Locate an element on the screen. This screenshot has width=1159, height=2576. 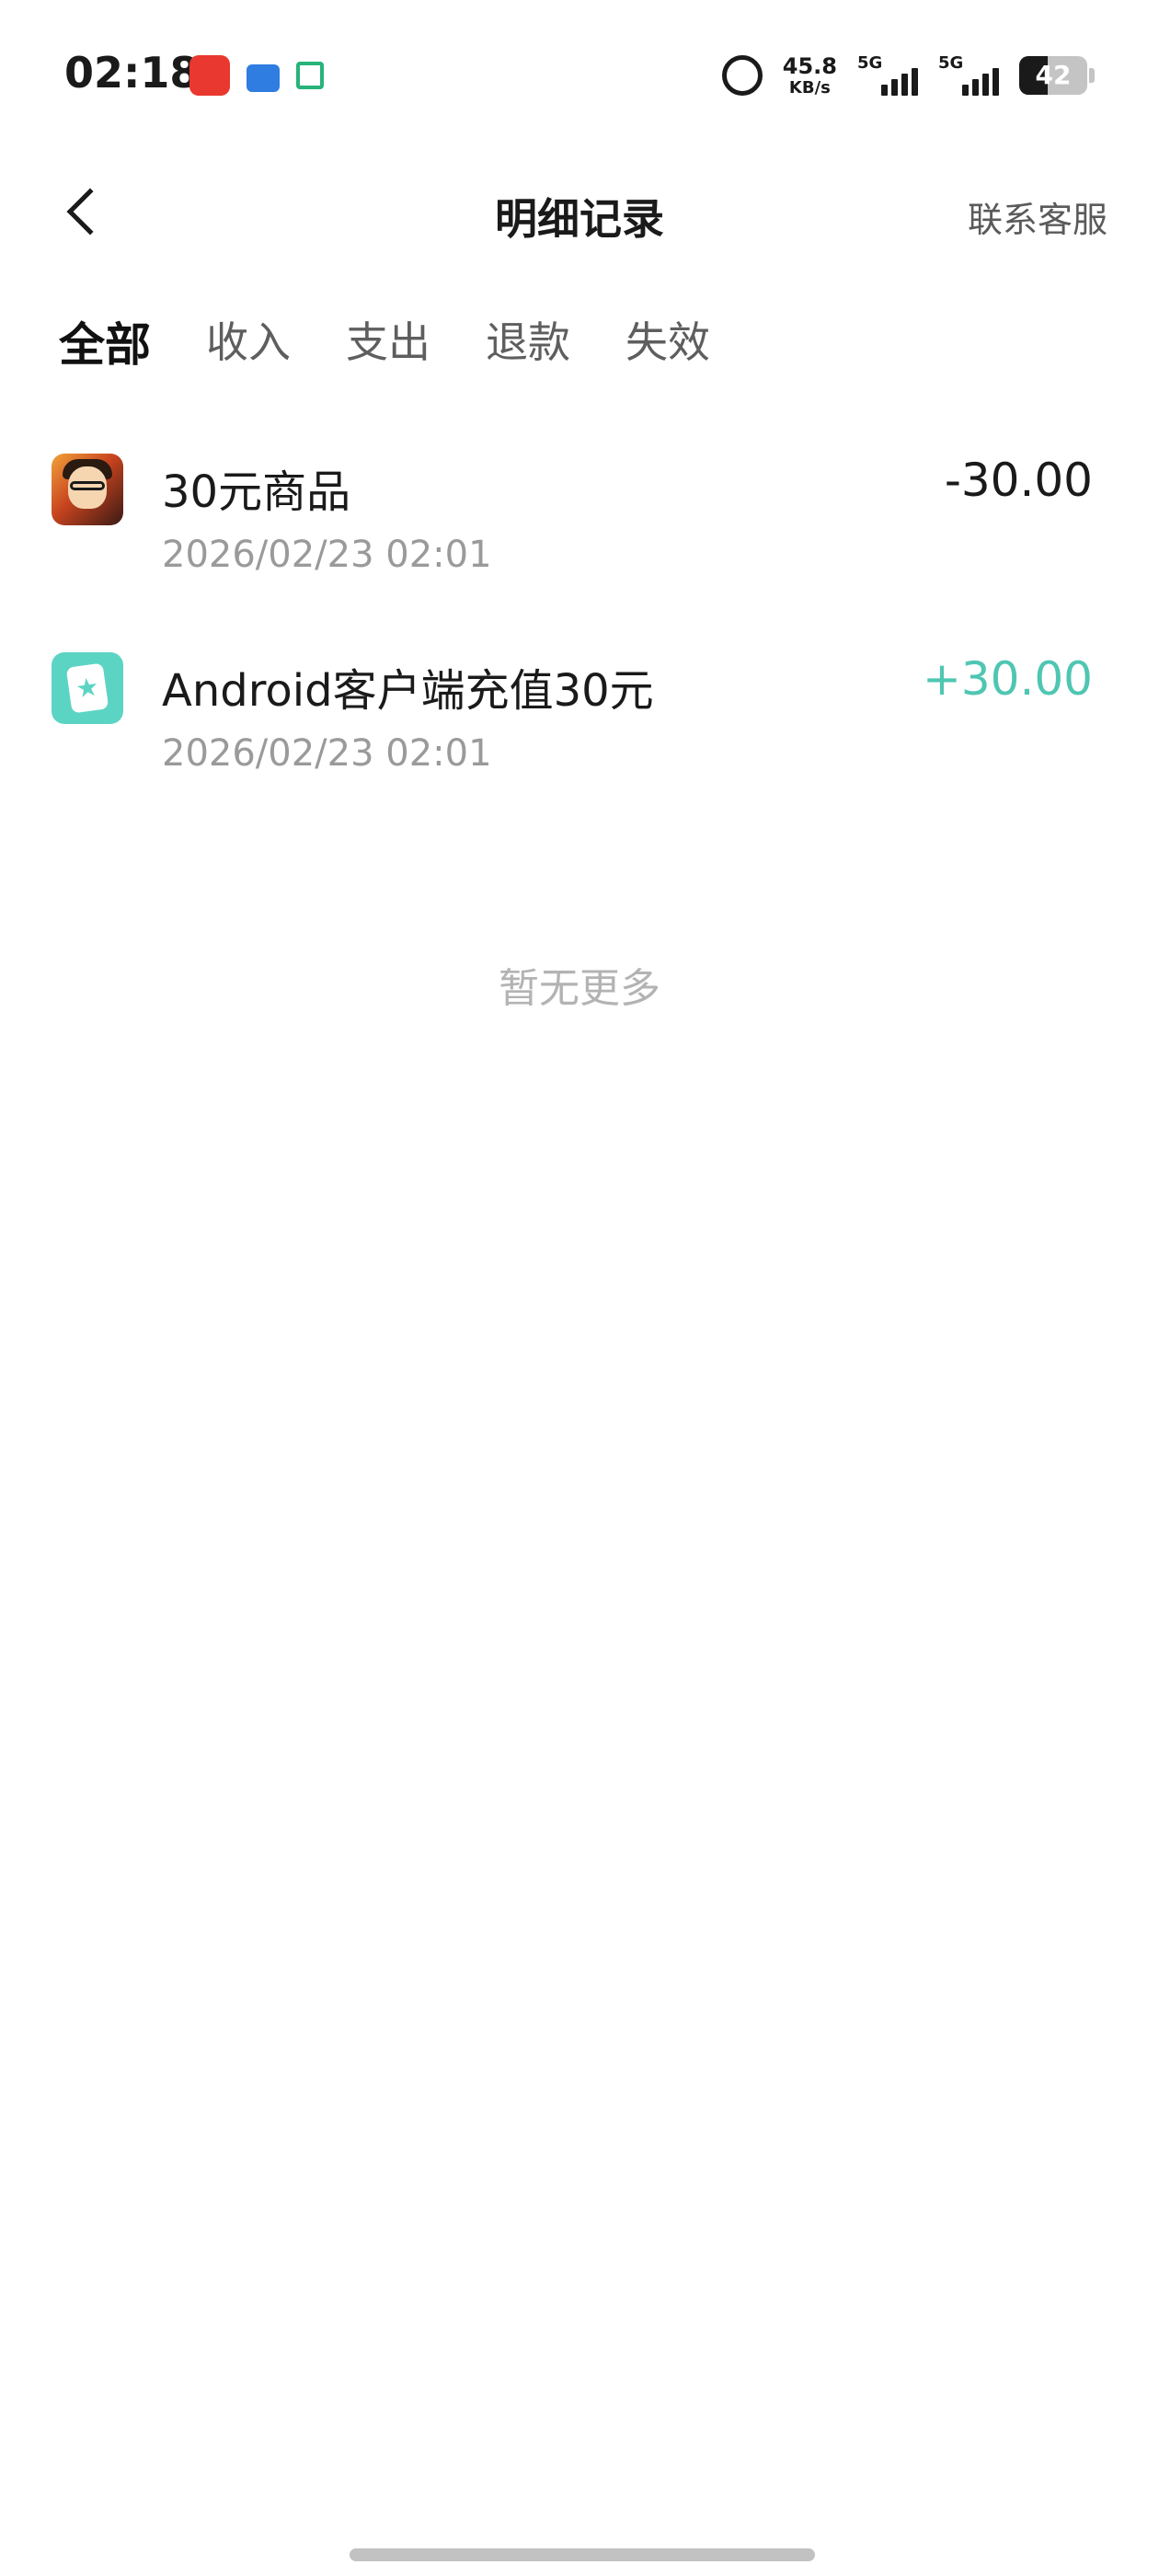
battery-level: 42 is located at coordinates (1053, 75).